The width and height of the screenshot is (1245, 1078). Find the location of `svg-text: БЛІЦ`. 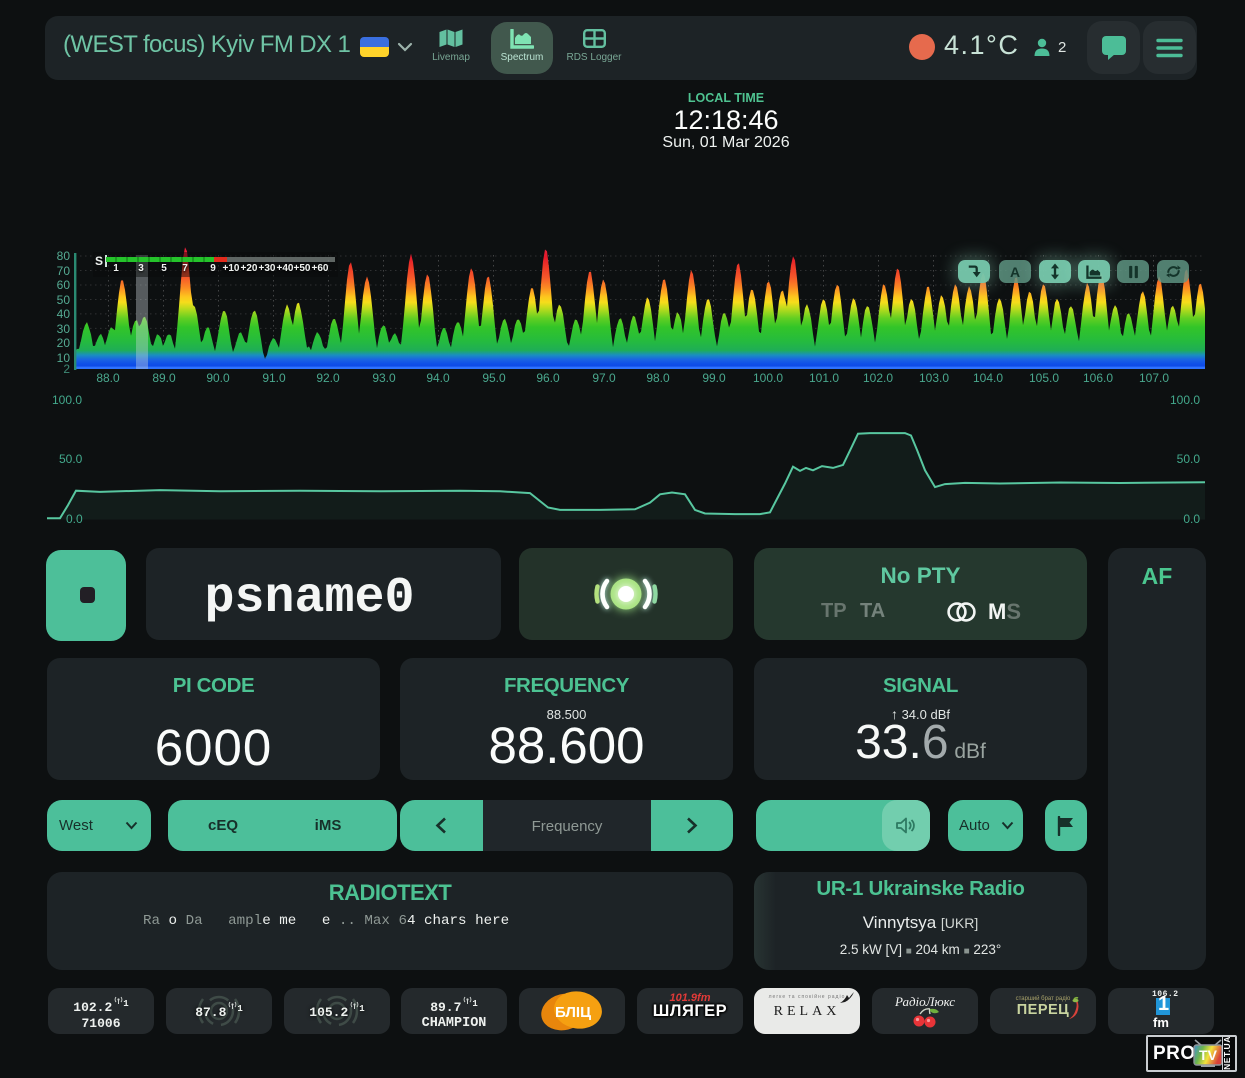

svg-text: БЛІЦ is located at coordinates (573, 1012).